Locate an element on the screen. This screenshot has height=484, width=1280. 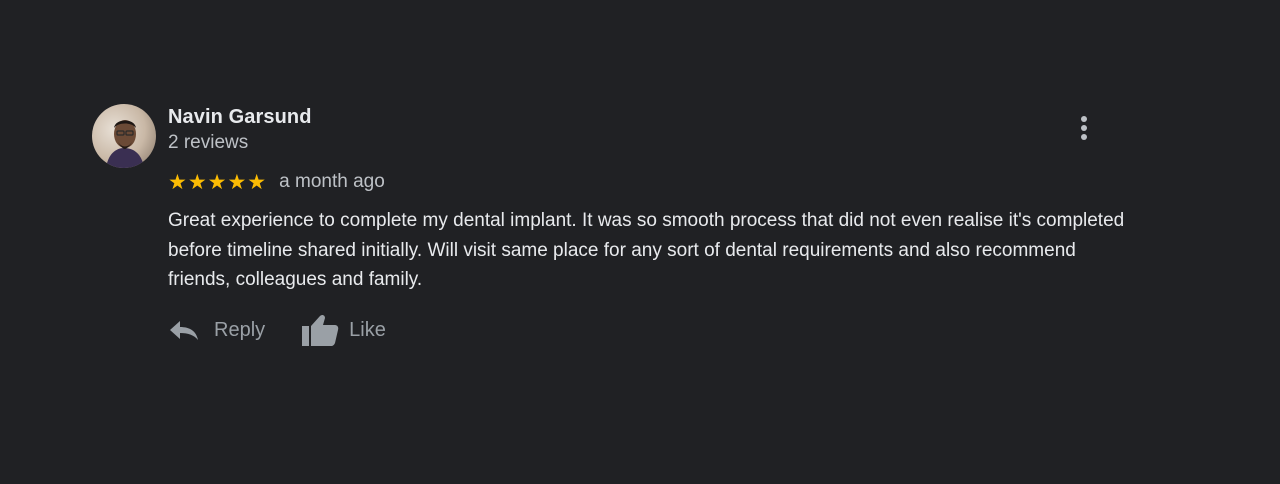
avatar is located at coordinates (124, 136).